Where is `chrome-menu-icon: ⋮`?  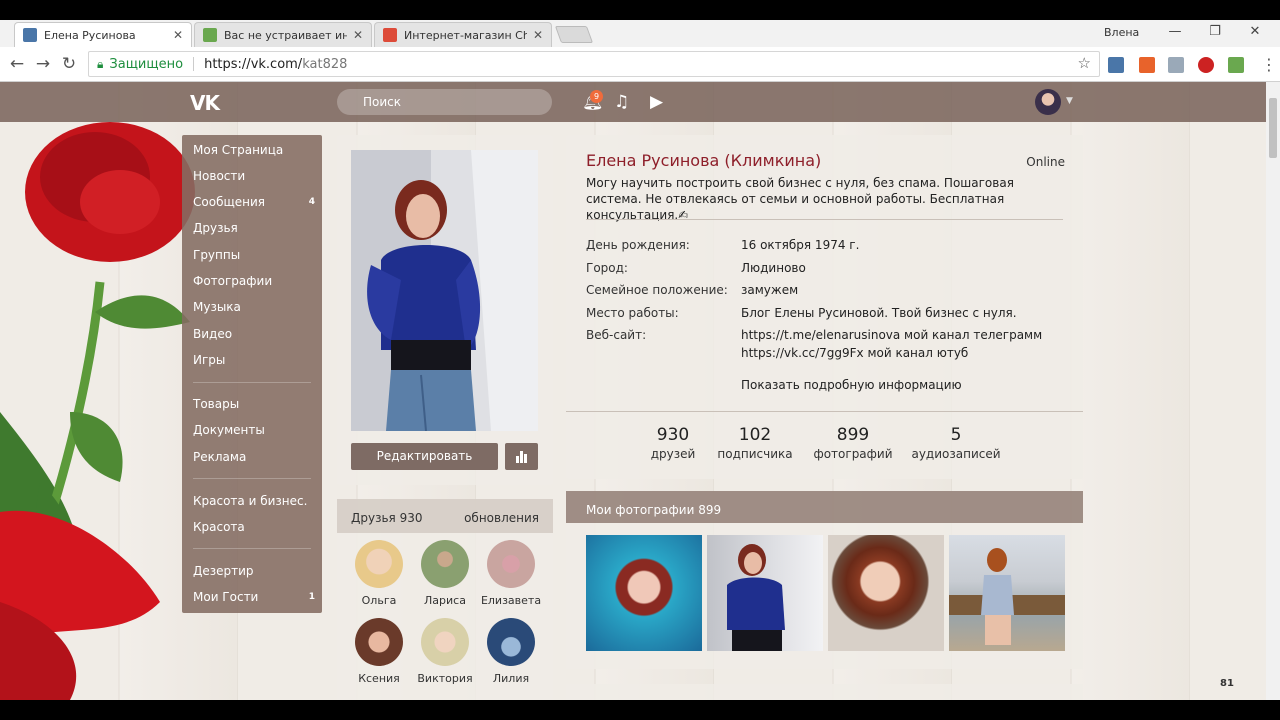
chrome-menu-icon: ⋮ is located at coordinates (1269, 64).